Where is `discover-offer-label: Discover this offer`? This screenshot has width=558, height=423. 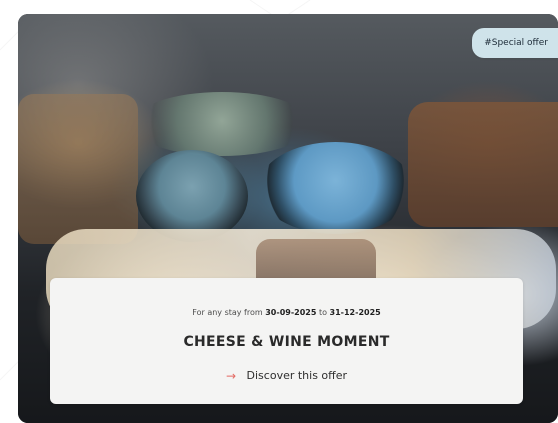
discover-offer-label: Discover this offer is located at coordinates (297, 375).